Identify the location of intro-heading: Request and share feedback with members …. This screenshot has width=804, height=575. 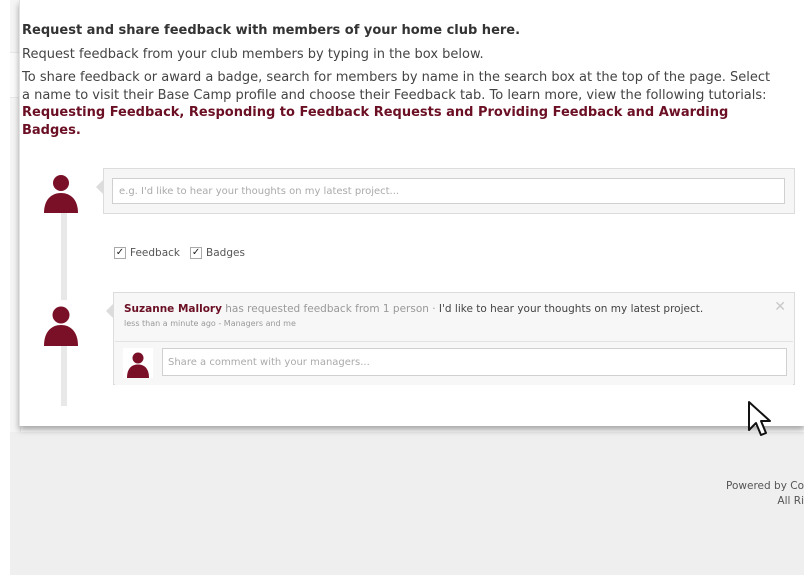
(271, 30).